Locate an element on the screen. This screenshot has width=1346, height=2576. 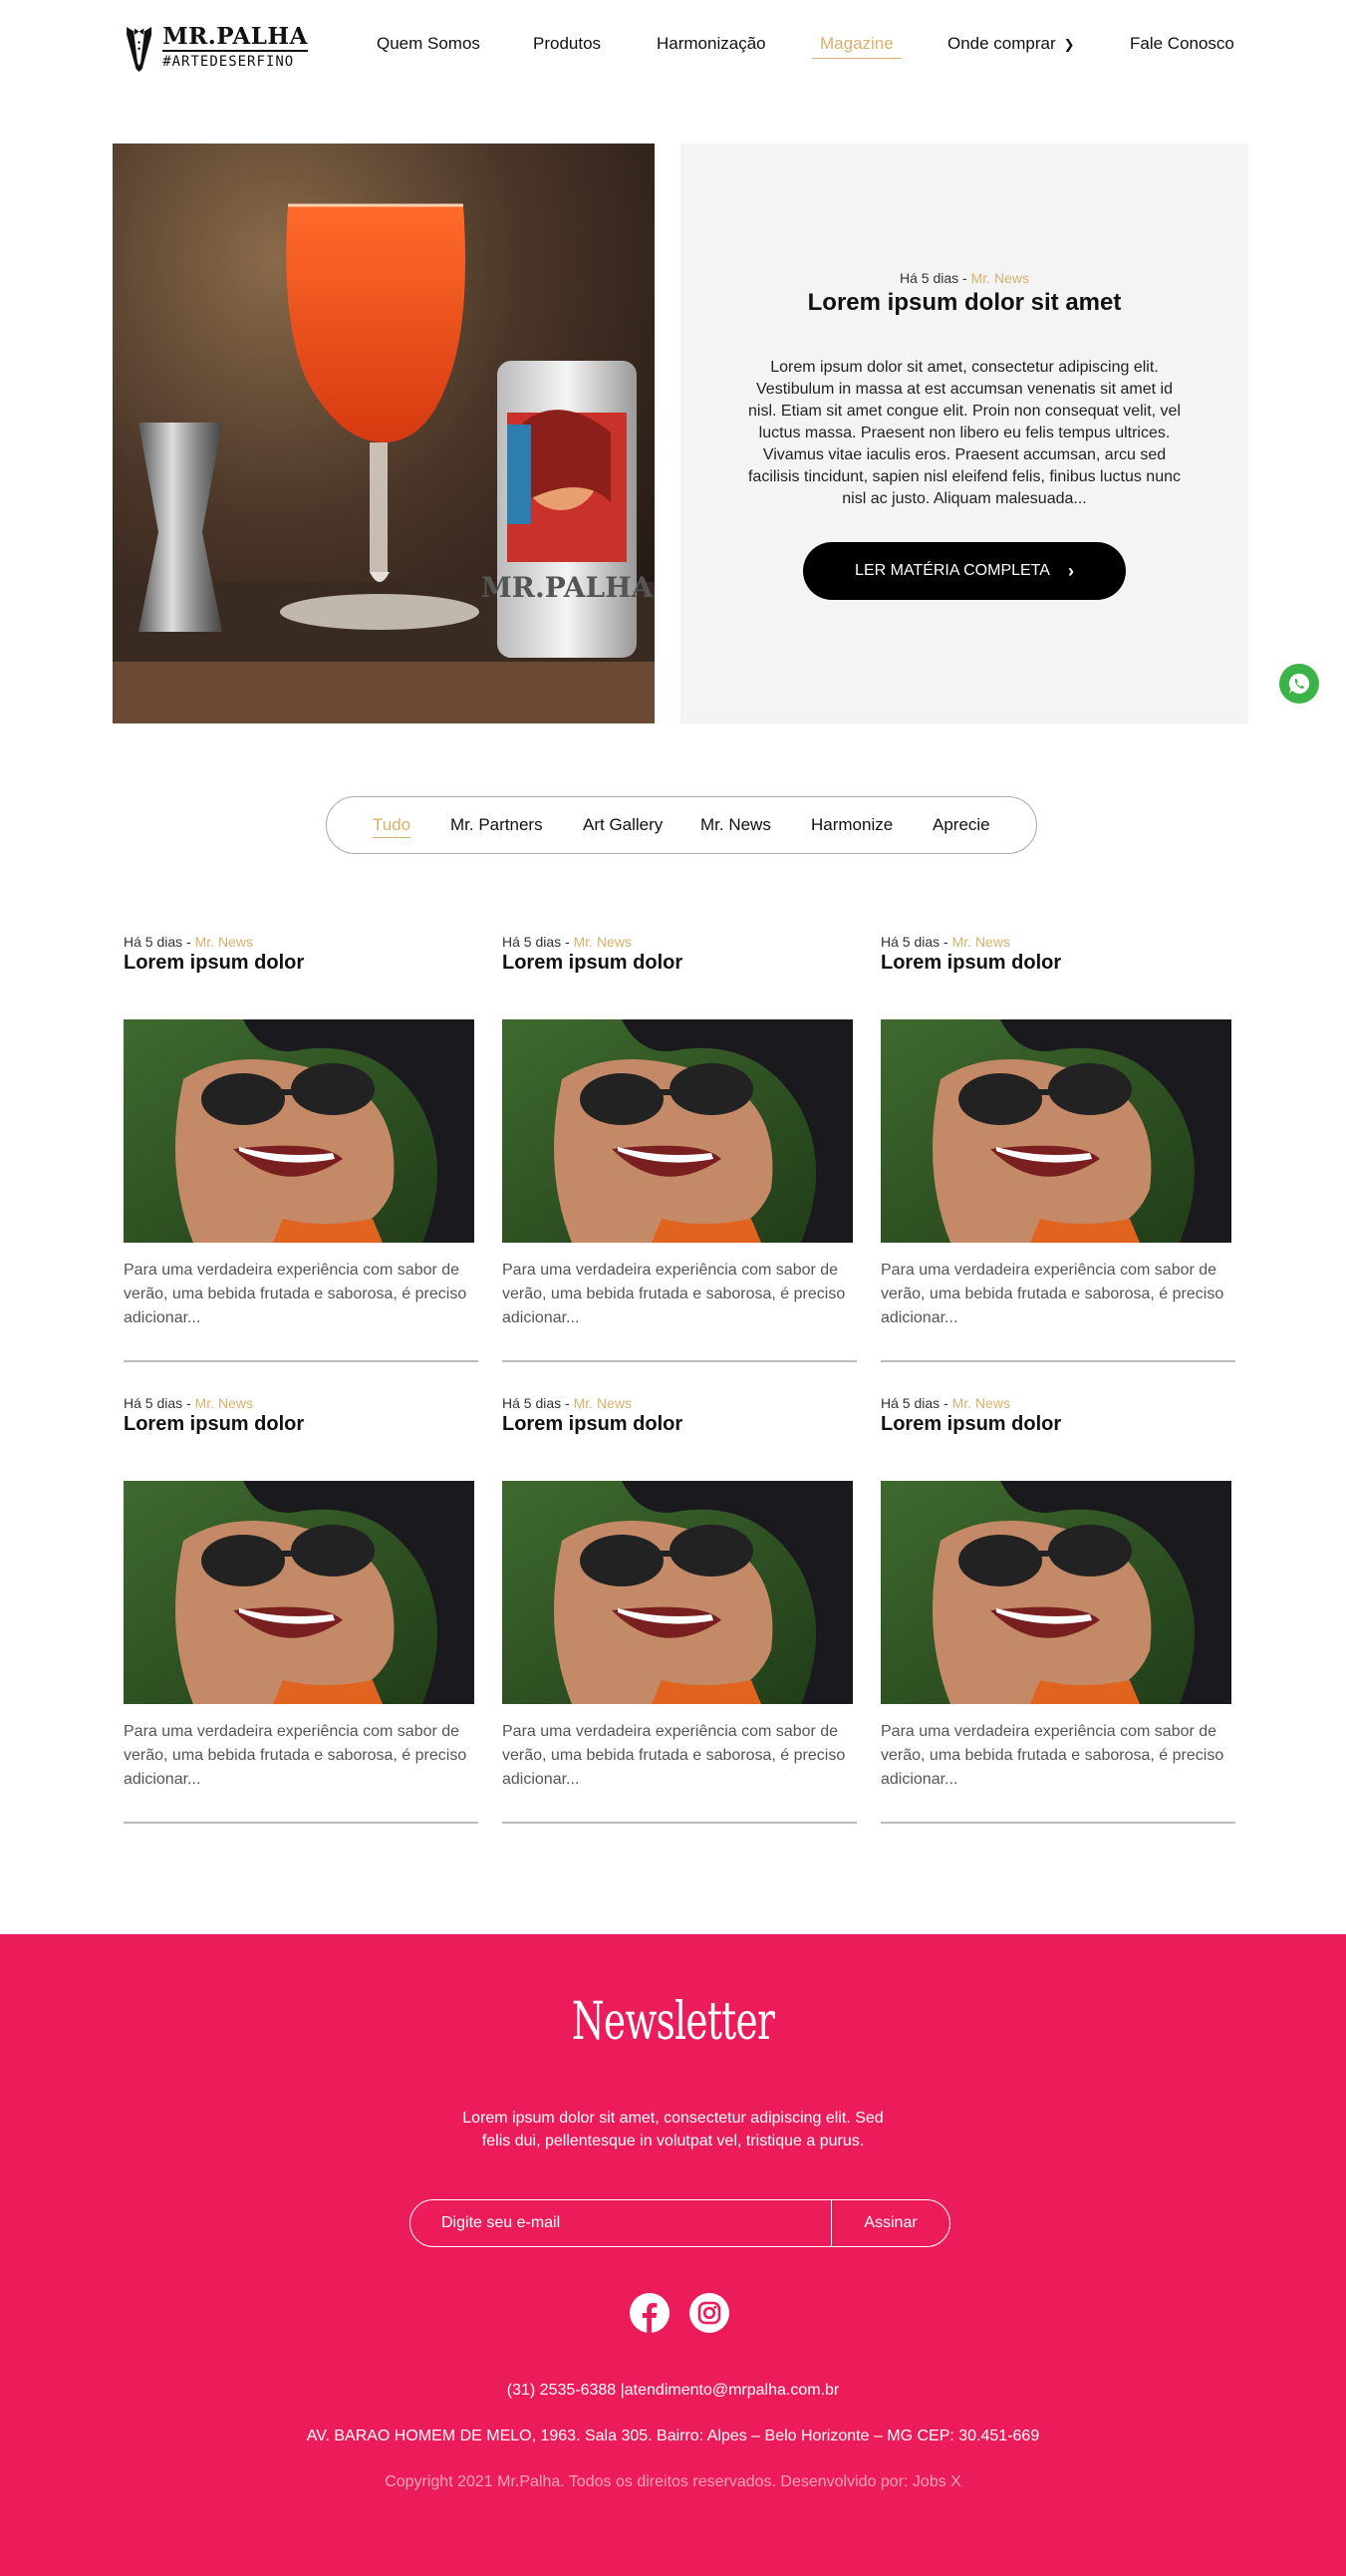
email-field is located at coordinates (620, 2223).